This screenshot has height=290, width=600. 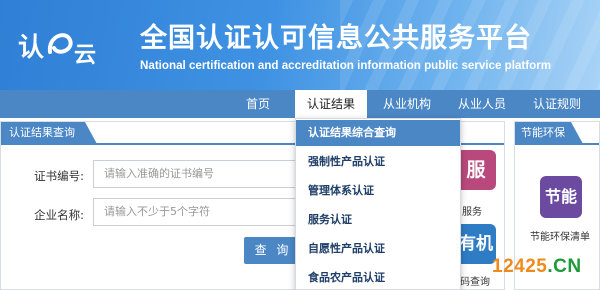 What do you see at coordinates (258, 104) in the screenshot?
I see `nav-home: 首页` at bounding box center [258, 104].